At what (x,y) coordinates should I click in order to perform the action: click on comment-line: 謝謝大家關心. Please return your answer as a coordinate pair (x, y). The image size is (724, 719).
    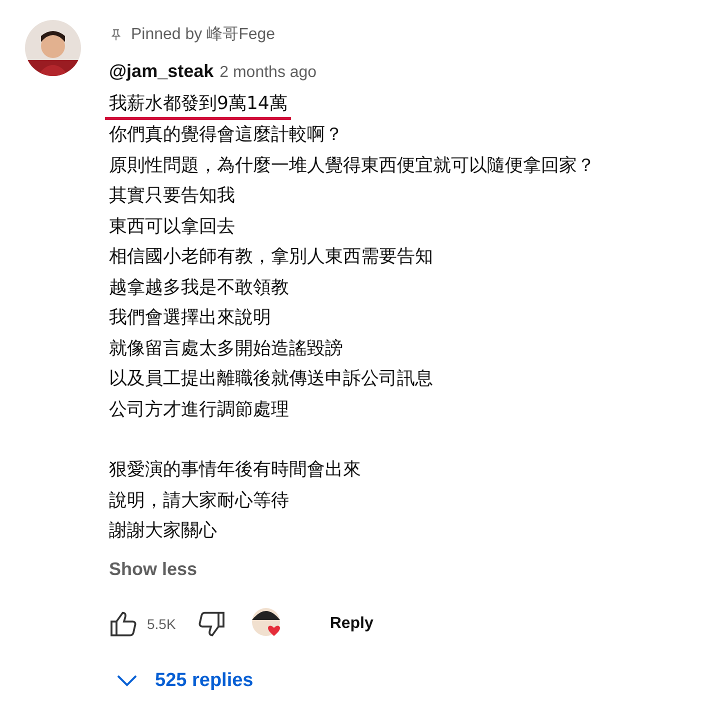
    Looking at the image, I should click on (163, 531).